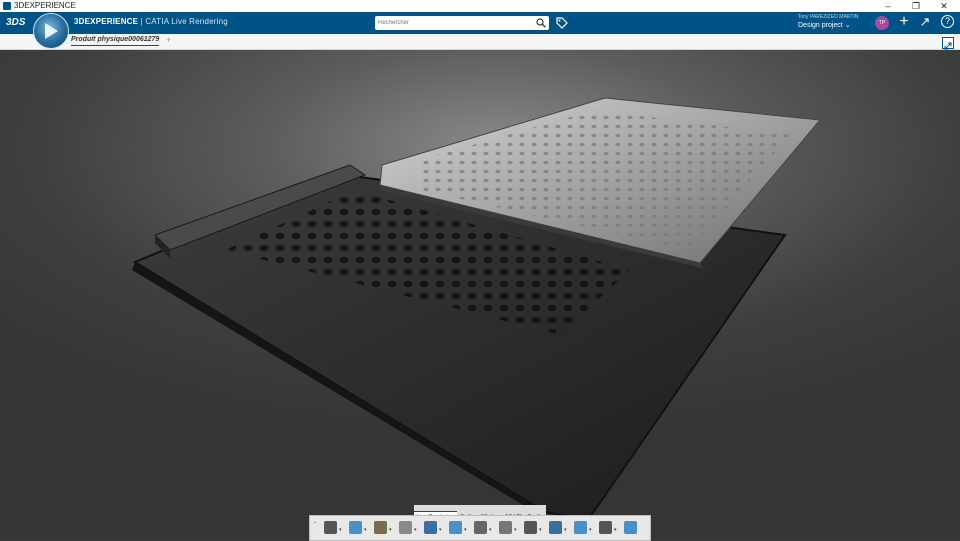 The height and width of the screenshot is (541, 960). Describe the element at coordinates (630, 527) in the screenshot. I see `grid-view-icon` at that location.